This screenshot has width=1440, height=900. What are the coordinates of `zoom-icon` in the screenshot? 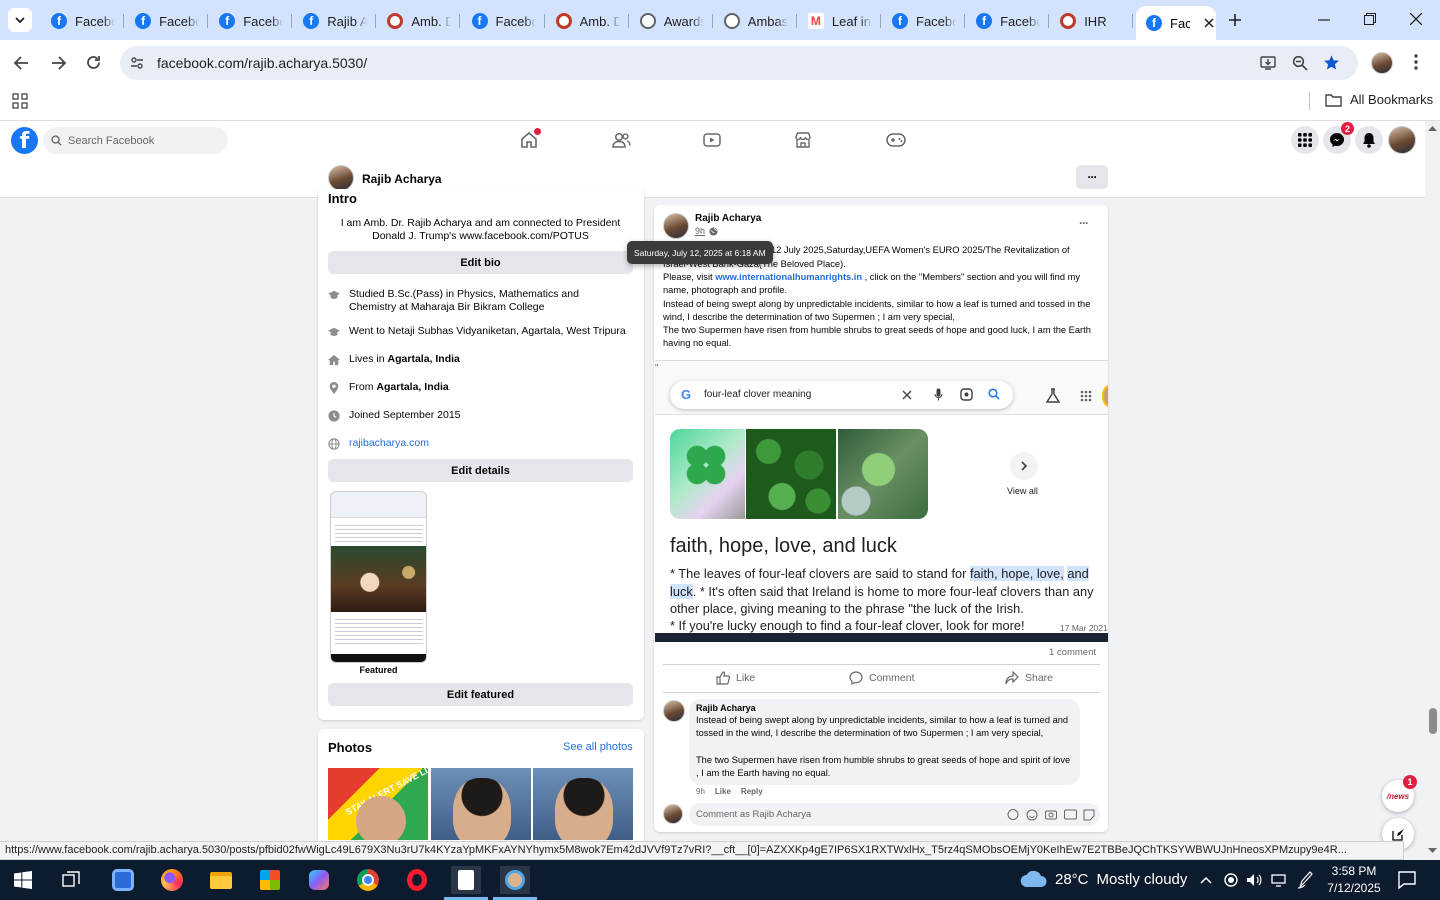 It's located at (1300, 63).